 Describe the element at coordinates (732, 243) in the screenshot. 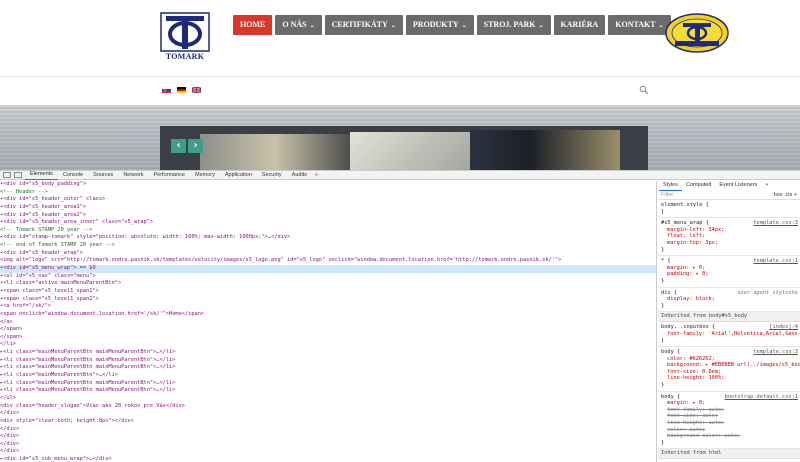

I see `css-property: margin-top: 3px;` at that location.